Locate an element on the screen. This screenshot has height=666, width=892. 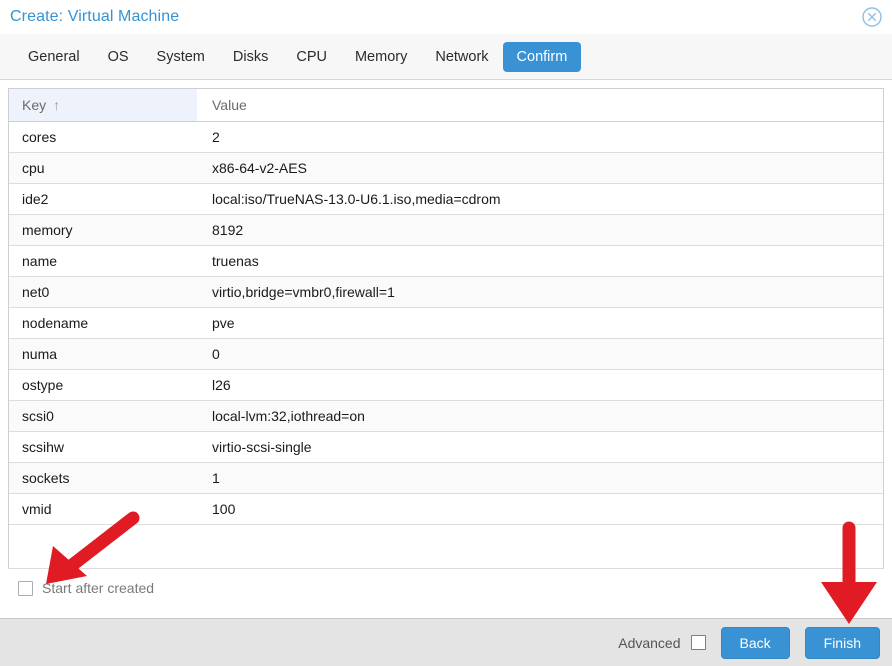
table-row: ostype l26 is located at coordinates (446, 385).